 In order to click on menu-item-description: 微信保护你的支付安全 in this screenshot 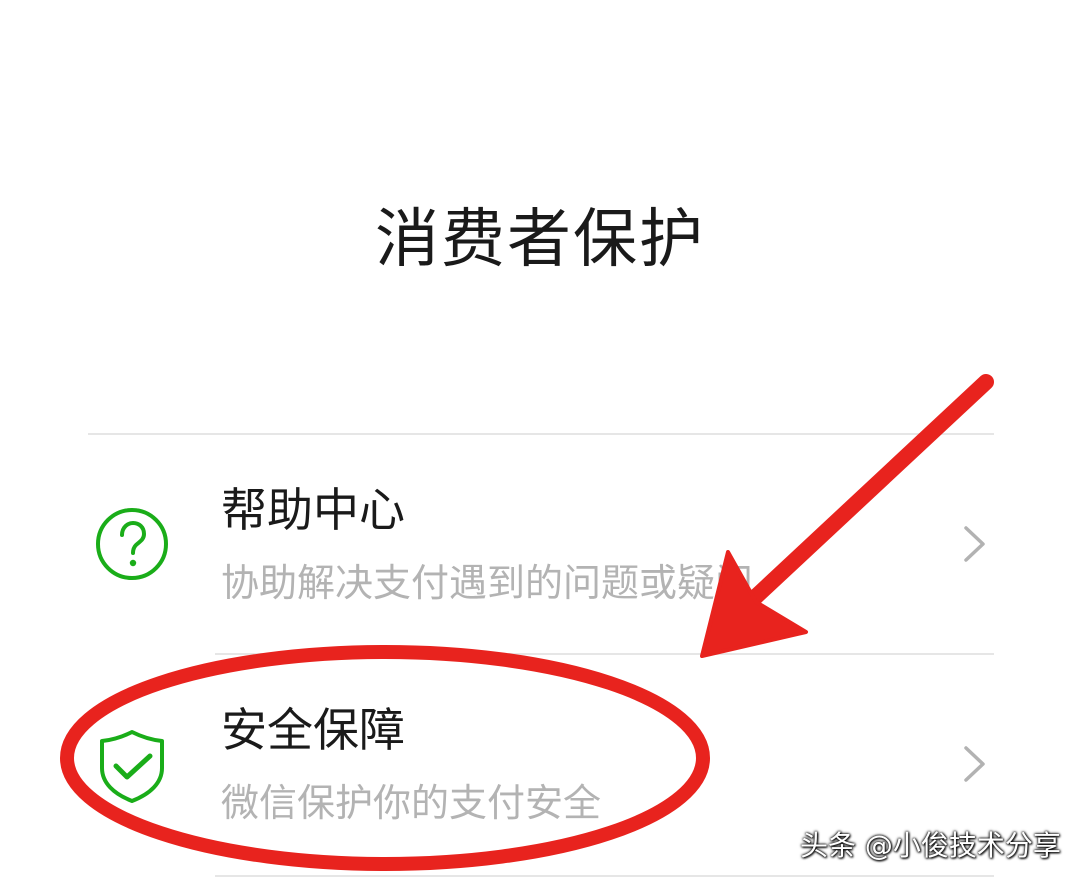, I will do `click(411, 803)`.